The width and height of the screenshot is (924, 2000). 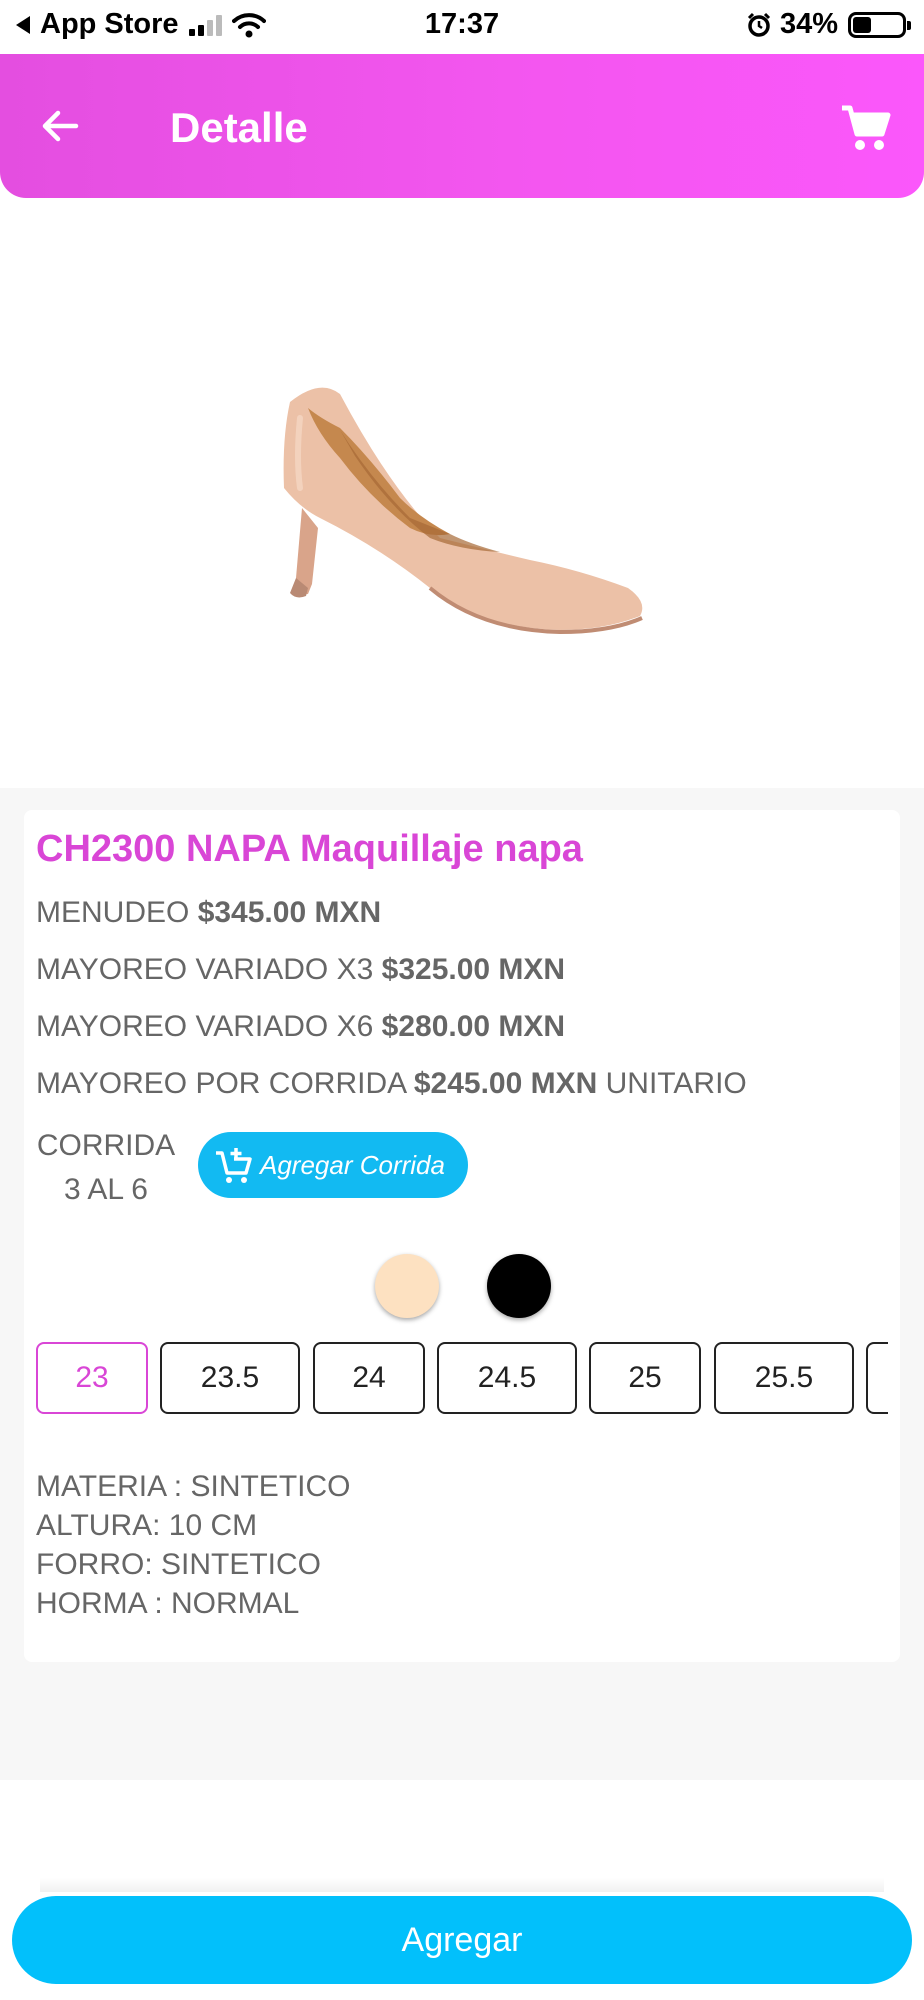 I want to click on battery-icon, so click(x=879, y=24).